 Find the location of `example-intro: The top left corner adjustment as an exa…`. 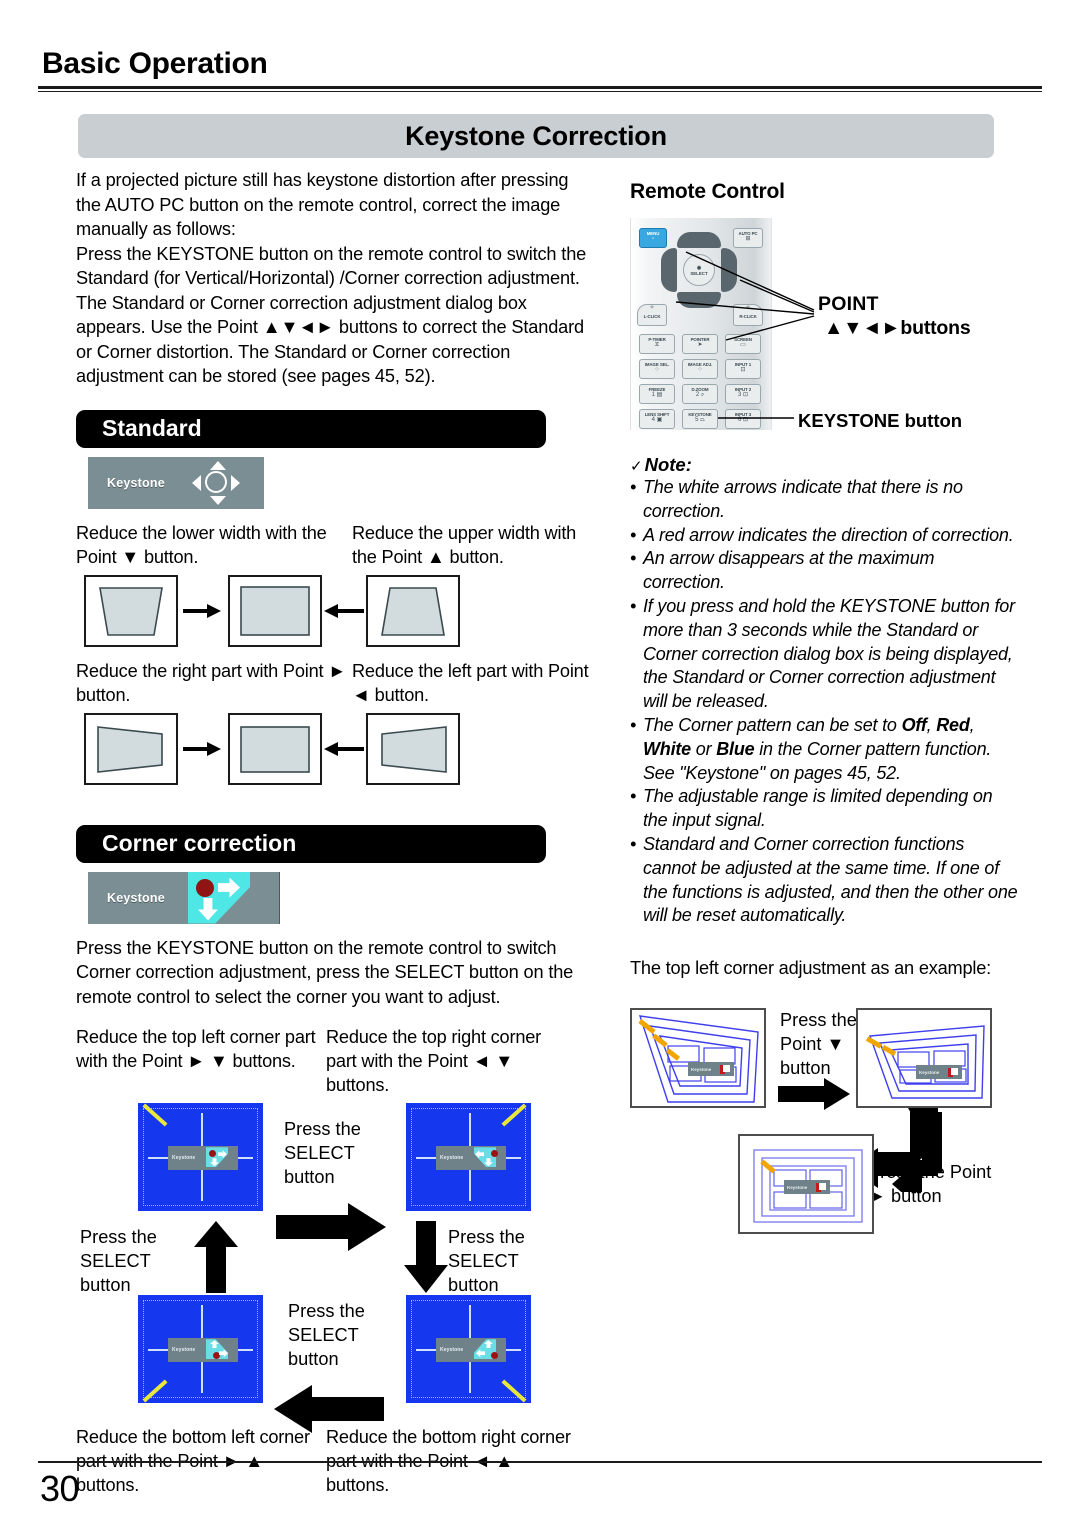

example-intro: The top left corner adjustment as an exa… is located at coordinates (811, 968).